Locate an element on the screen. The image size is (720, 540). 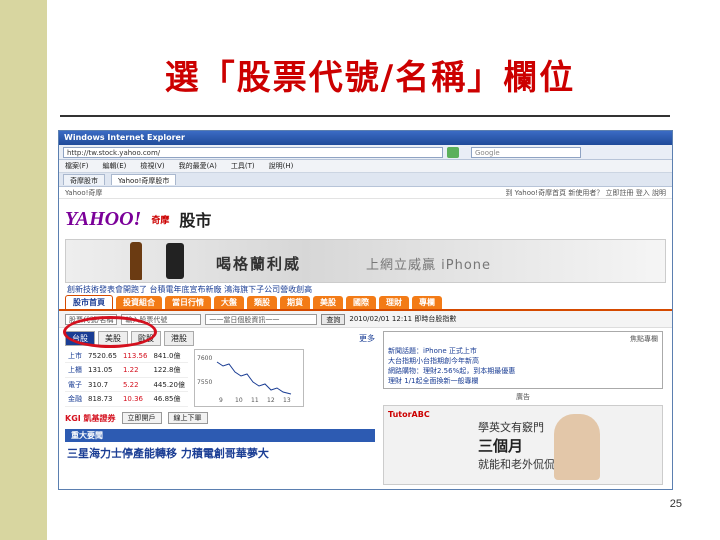
index-line is located at coordinates (254, 378).